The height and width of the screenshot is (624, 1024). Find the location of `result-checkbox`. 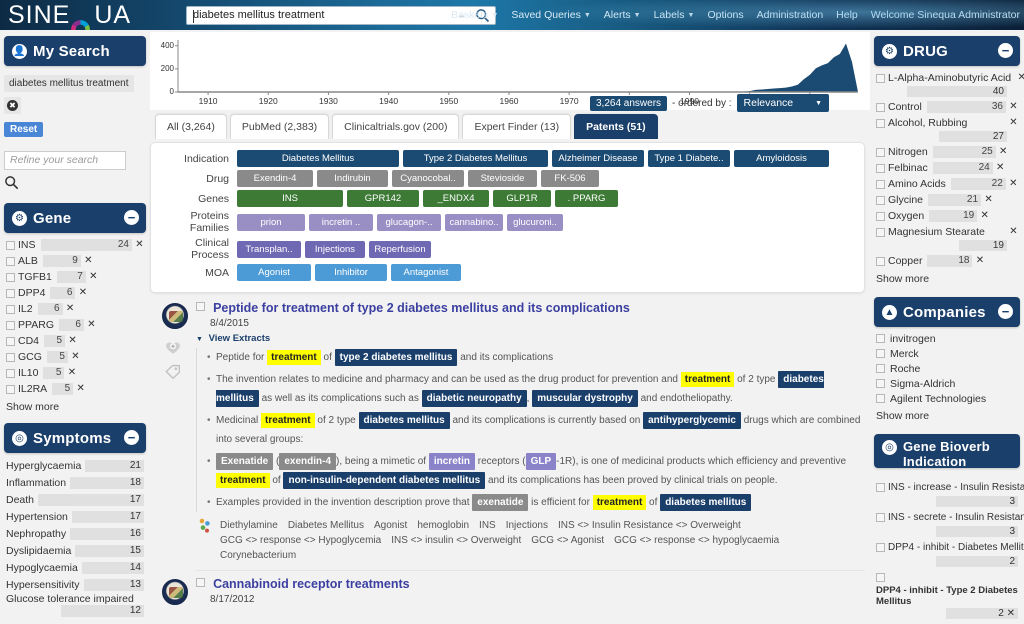

result-checkbox is located at coordinates (200, 306).